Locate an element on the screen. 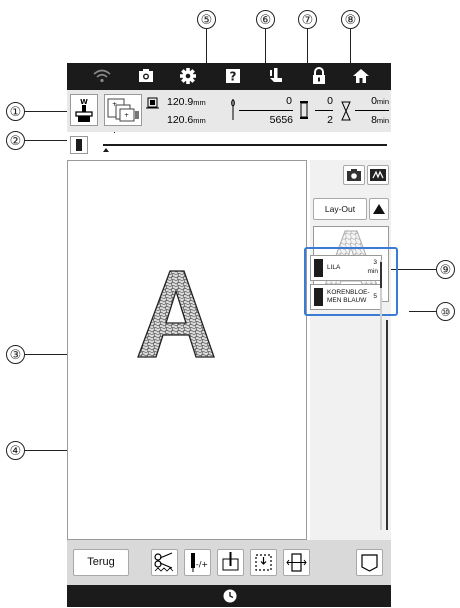  status-bar is located at coordinates (229, 596).